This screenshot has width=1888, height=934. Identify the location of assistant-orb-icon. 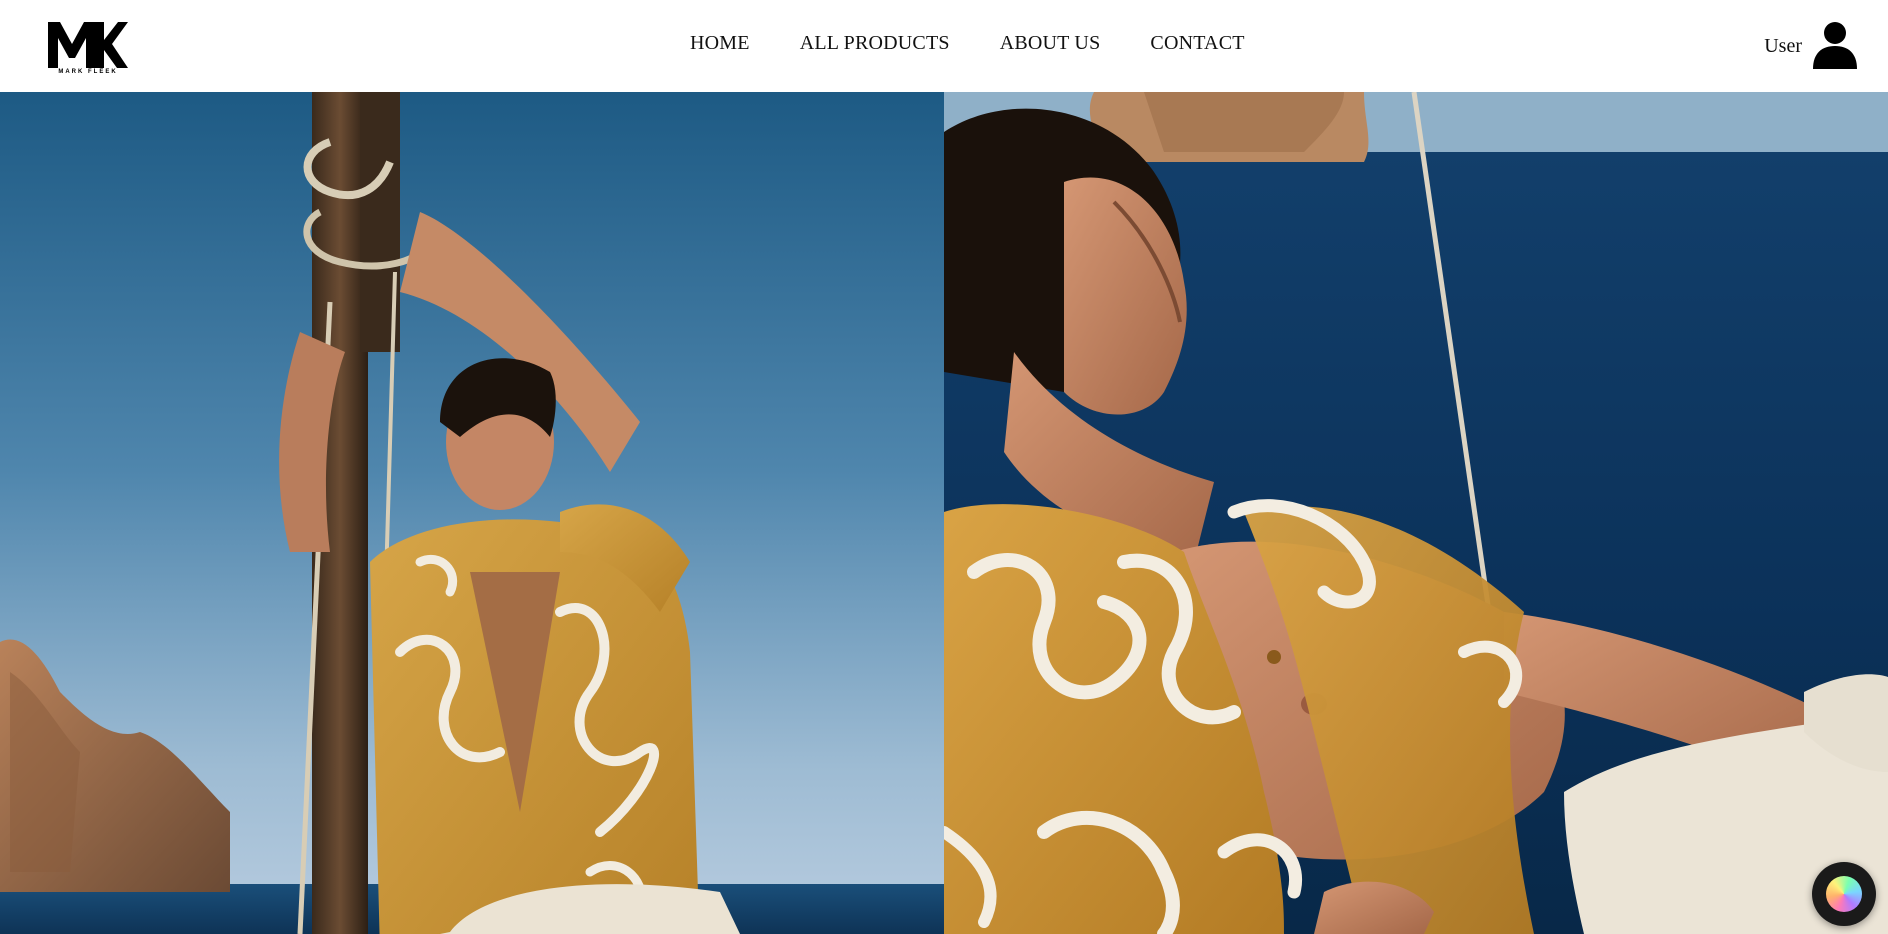
(1844, 894).